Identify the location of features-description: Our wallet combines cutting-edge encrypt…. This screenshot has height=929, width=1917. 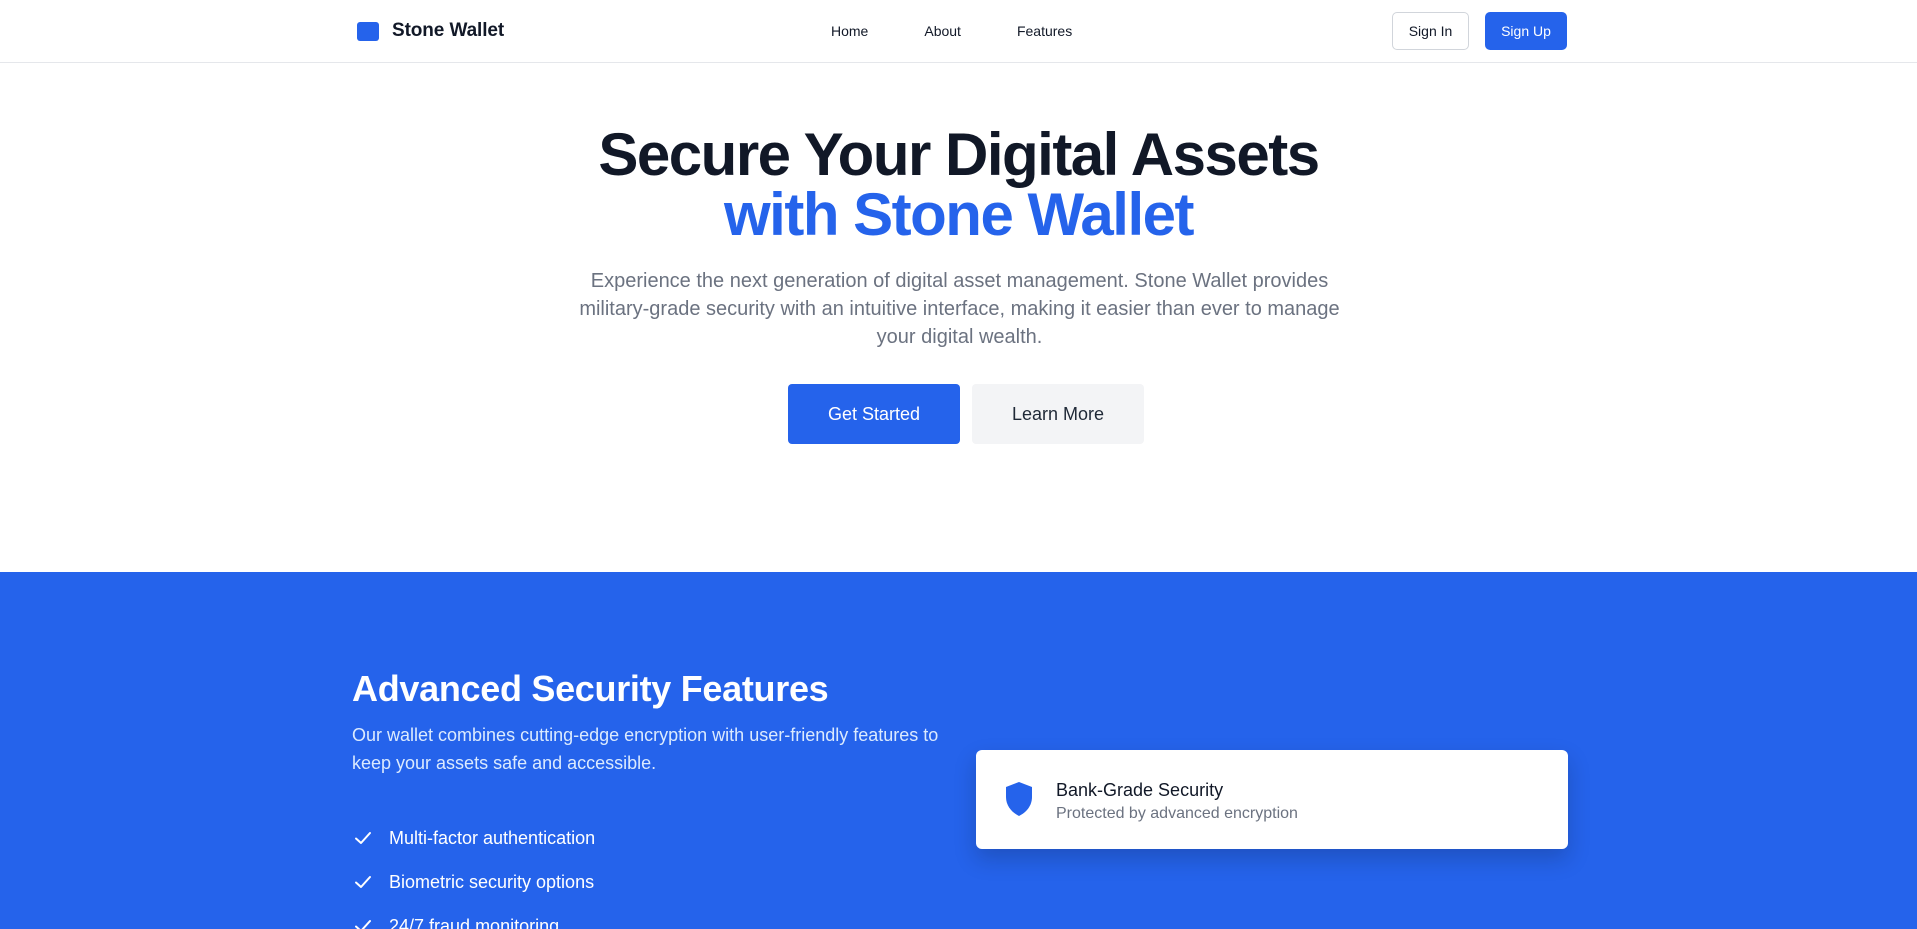
(645, 749).